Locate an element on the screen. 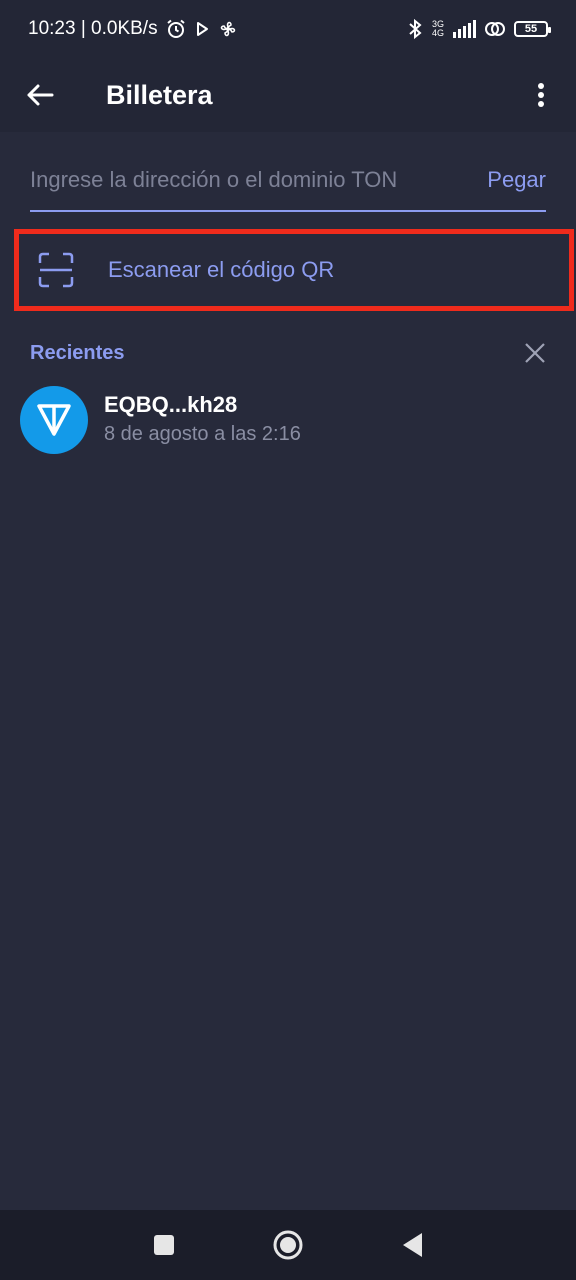  network-type: 3G 4G is located at coordinates (438, 29).